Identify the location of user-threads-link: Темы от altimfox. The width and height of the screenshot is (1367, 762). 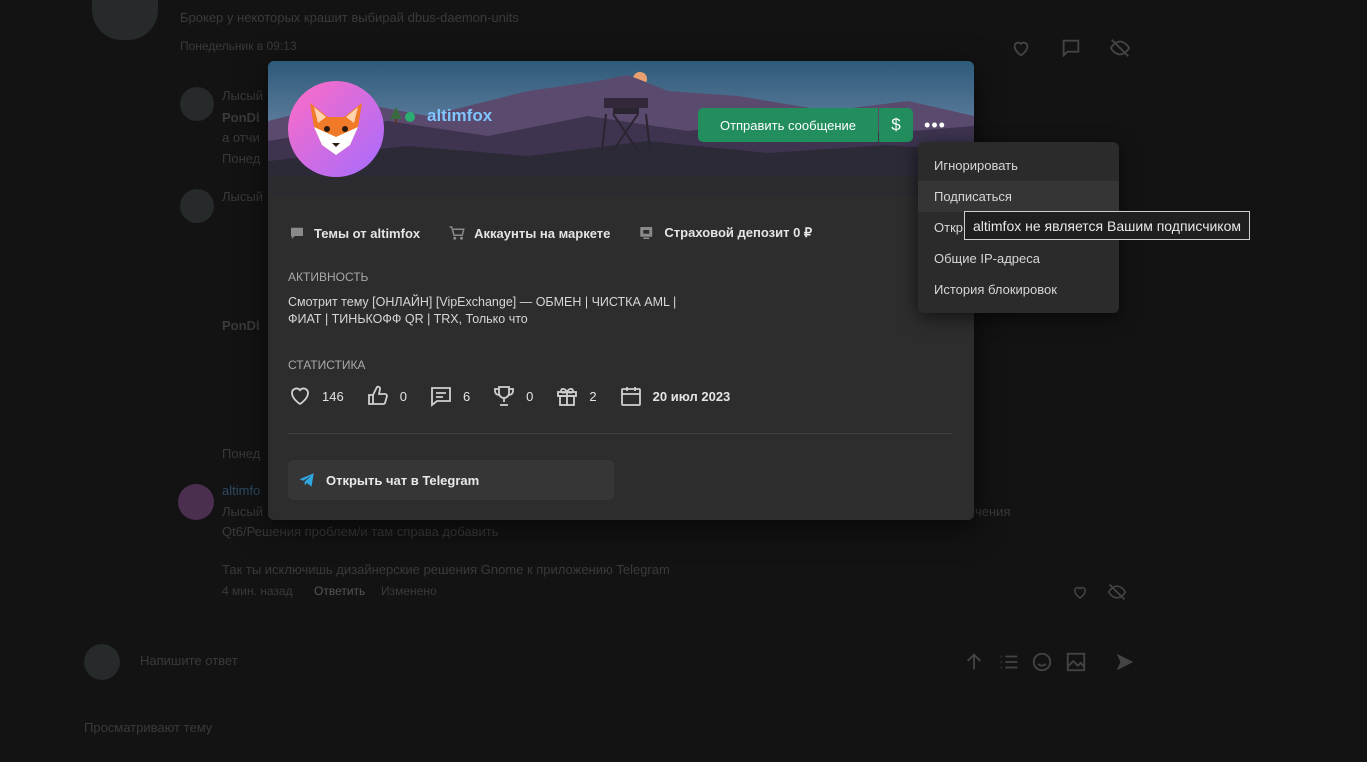
(354, 233).